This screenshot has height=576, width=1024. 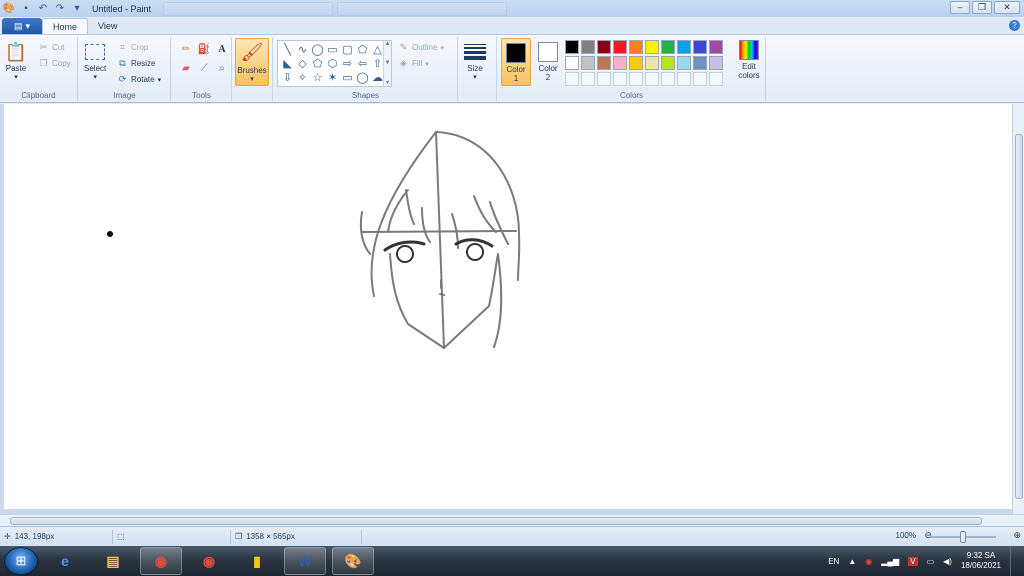 What do you see at coordinates (107, 26) in the screenshot?
I see `tab-view: View` at bounding box center [107, 26].